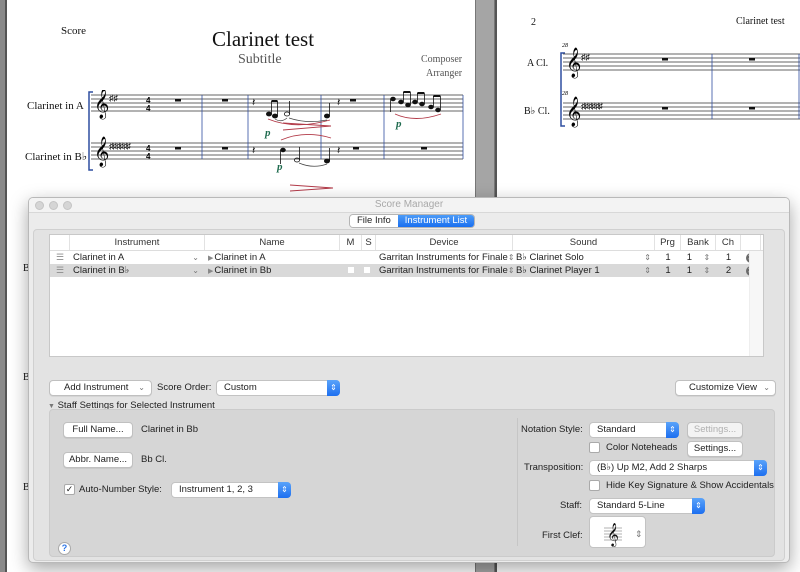  What do you see at coordinates (74, 31) in the screenshot?
I see `score-header-label: Score` at bounding box center [74, 31].